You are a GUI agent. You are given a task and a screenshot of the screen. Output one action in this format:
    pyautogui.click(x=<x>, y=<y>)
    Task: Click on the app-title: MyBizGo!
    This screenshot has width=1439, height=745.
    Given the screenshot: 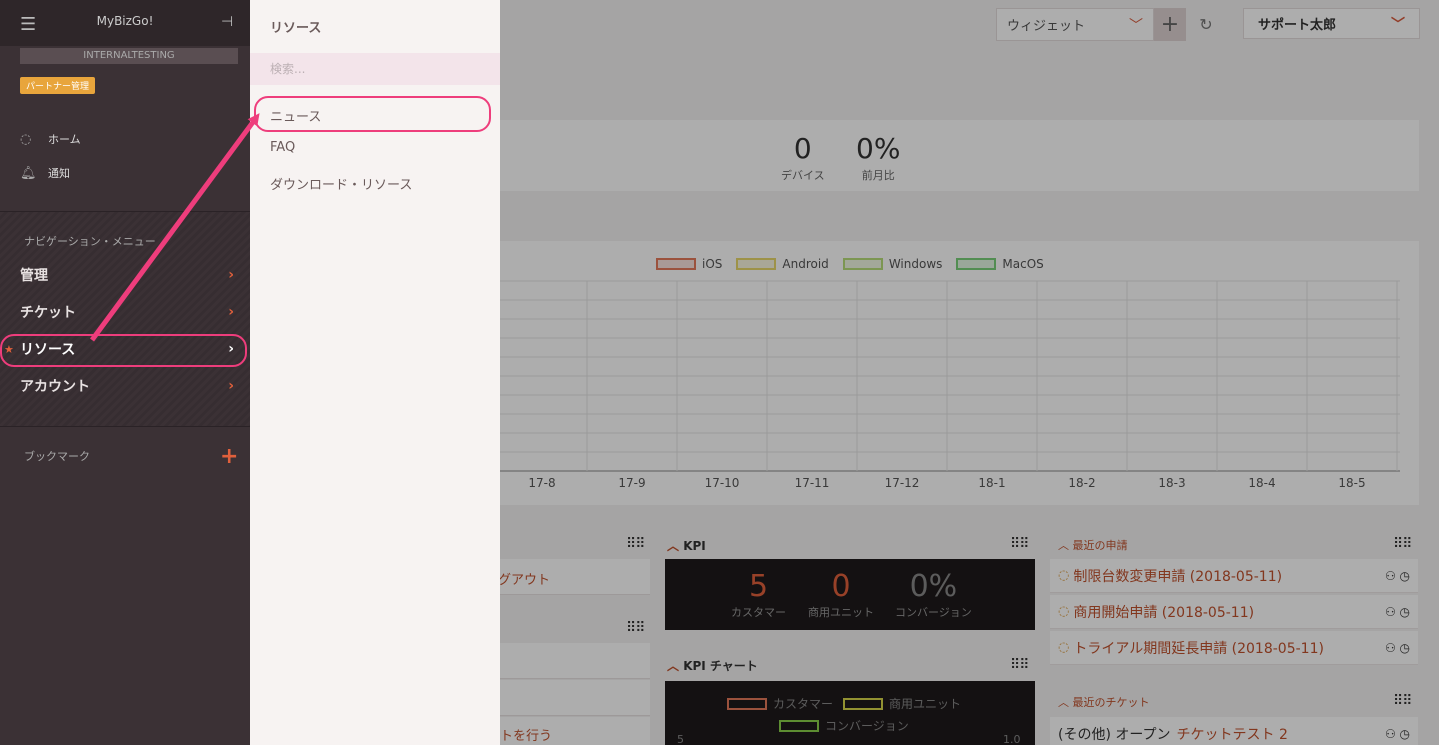 What is the action you would take?
    pyautogui.click(x=125, y=21)
    